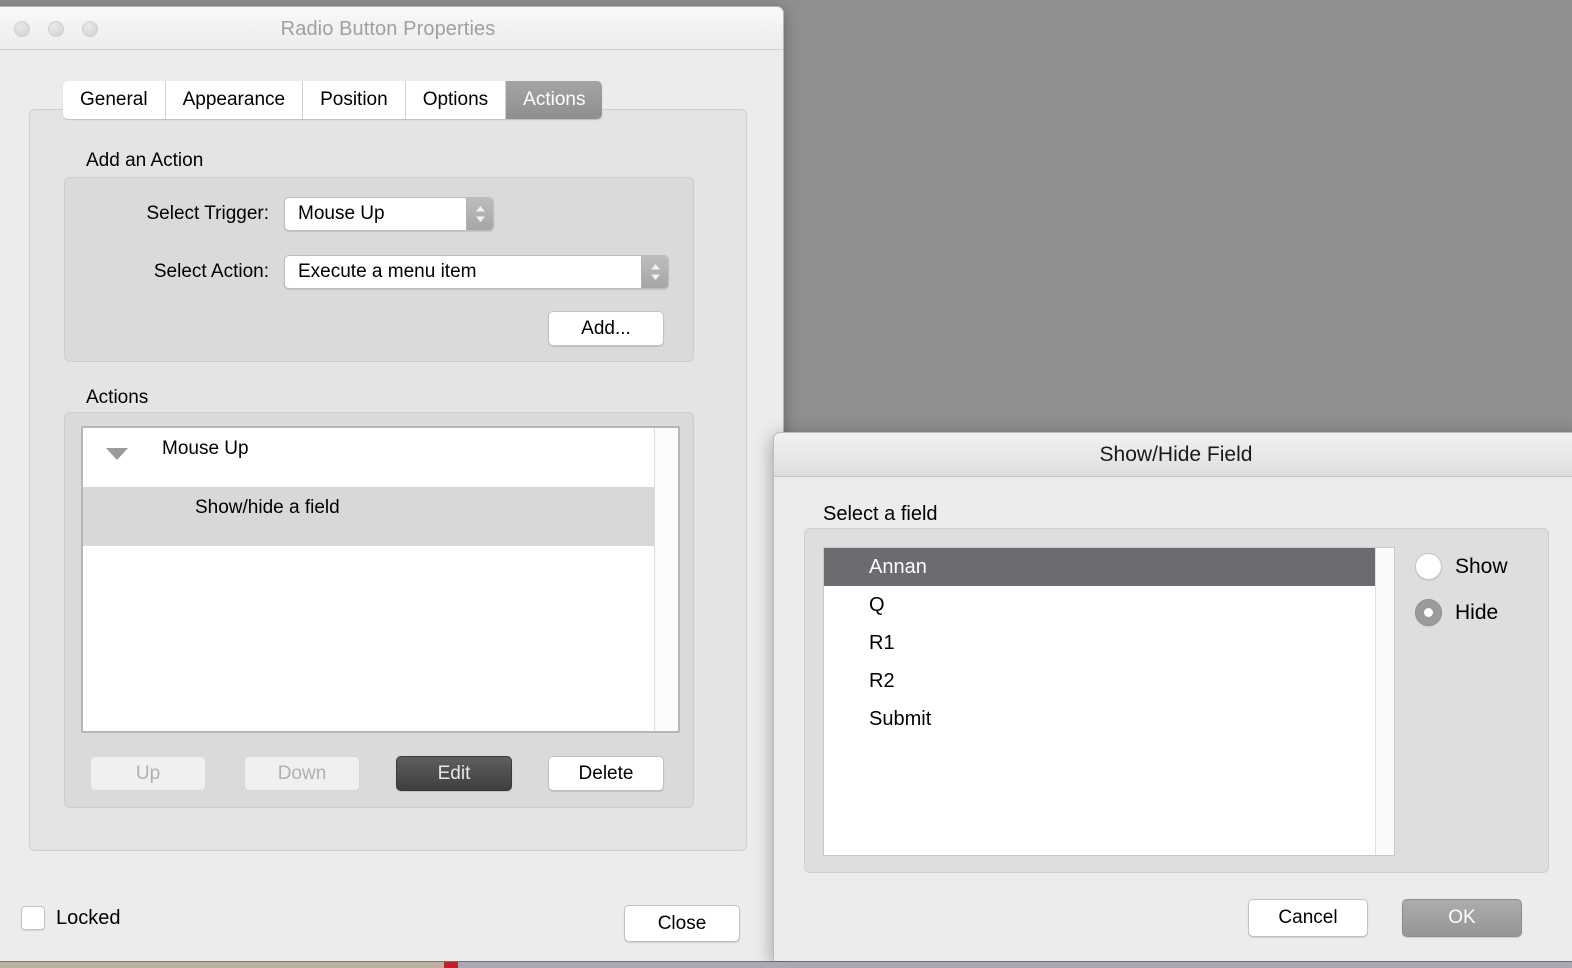 The image size is (1572, 968). What do you see at coordinates (33, 918) in the screenshot?
I see `locked-checkbox` at bounding box center [33, 918].